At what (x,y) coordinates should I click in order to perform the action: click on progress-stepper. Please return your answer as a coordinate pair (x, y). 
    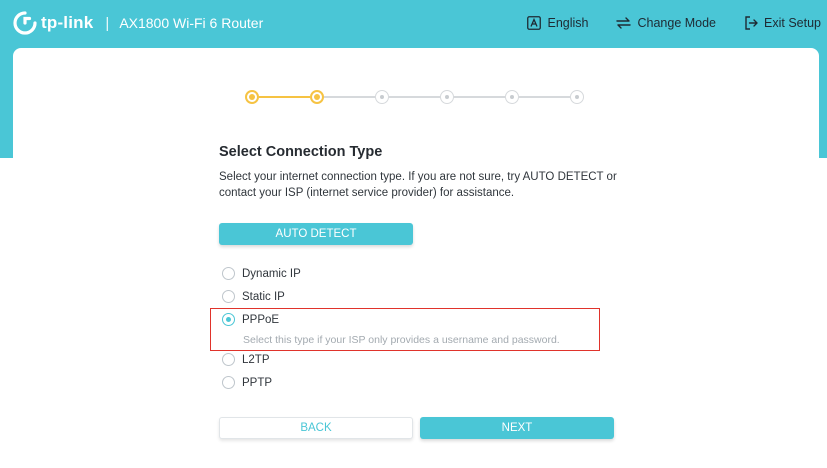
    Looking at the image, I should click on (415, 97).